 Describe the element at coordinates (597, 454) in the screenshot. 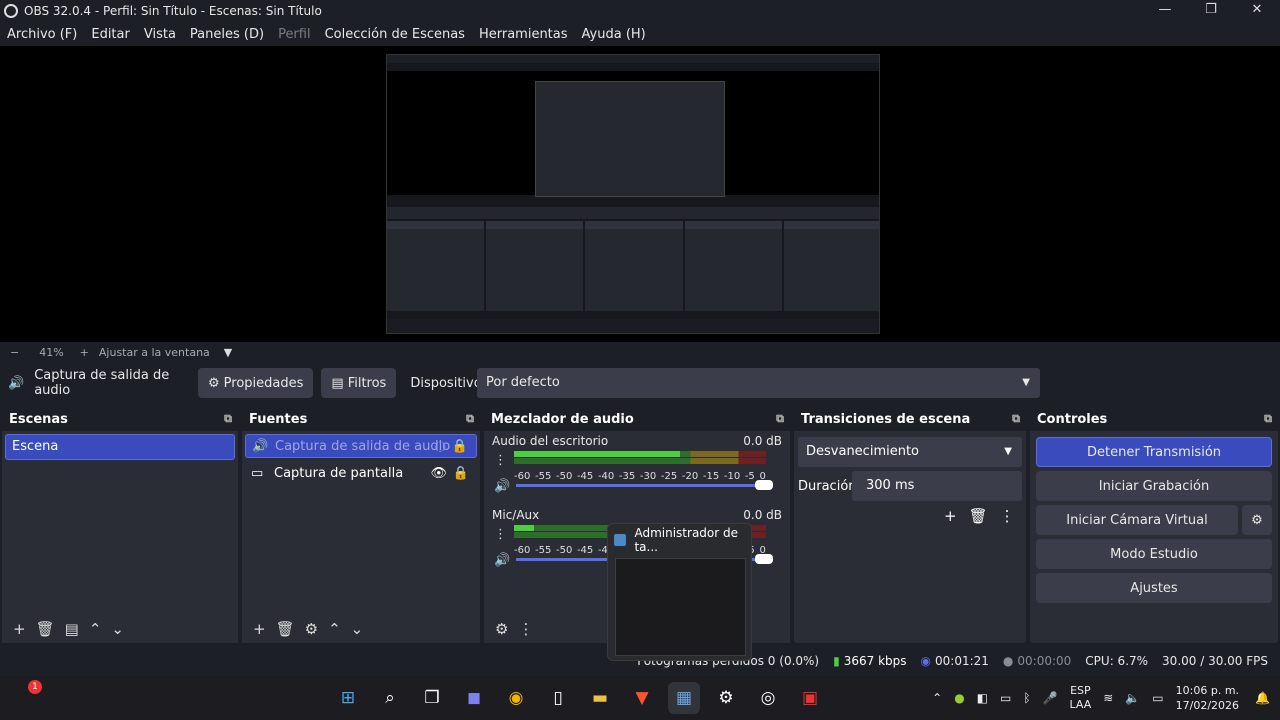

I see `meter-fill` at that location.